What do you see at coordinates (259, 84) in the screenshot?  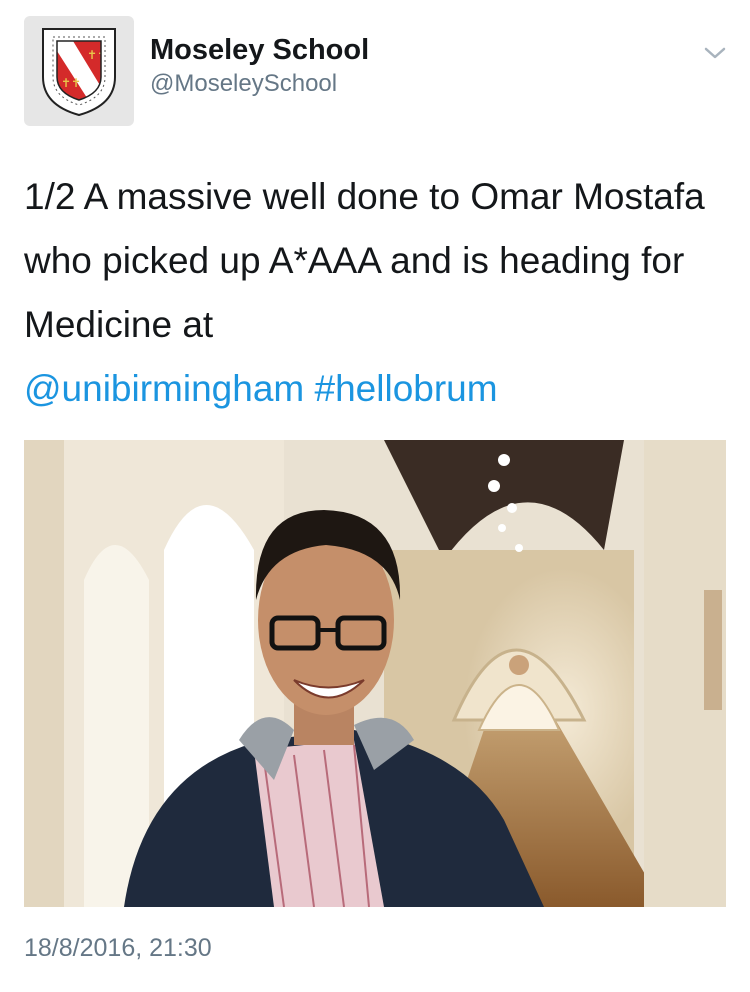 I see `user-handle: @MoseleySchool` at bounding box center [259, 84].